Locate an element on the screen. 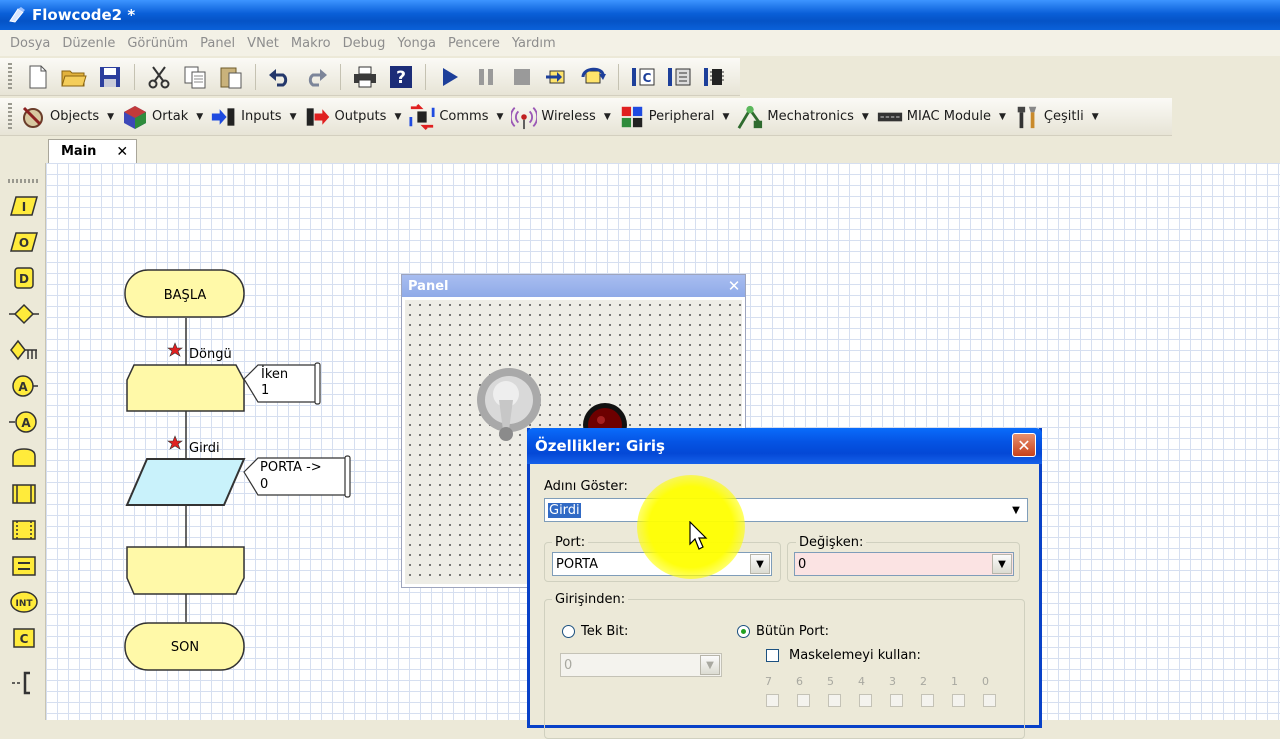 This screenshot has width=1280, height=739. svg-text: D is located at coordinates (24, 279).